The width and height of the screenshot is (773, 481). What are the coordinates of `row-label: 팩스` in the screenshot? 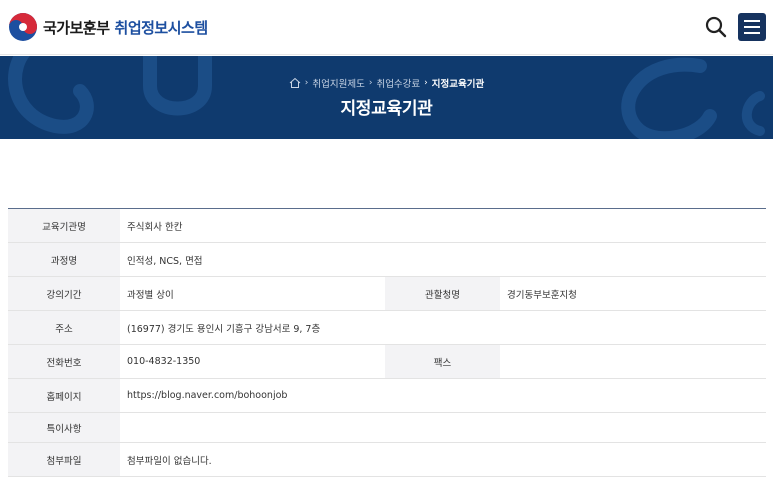 It's located at (442, 361).